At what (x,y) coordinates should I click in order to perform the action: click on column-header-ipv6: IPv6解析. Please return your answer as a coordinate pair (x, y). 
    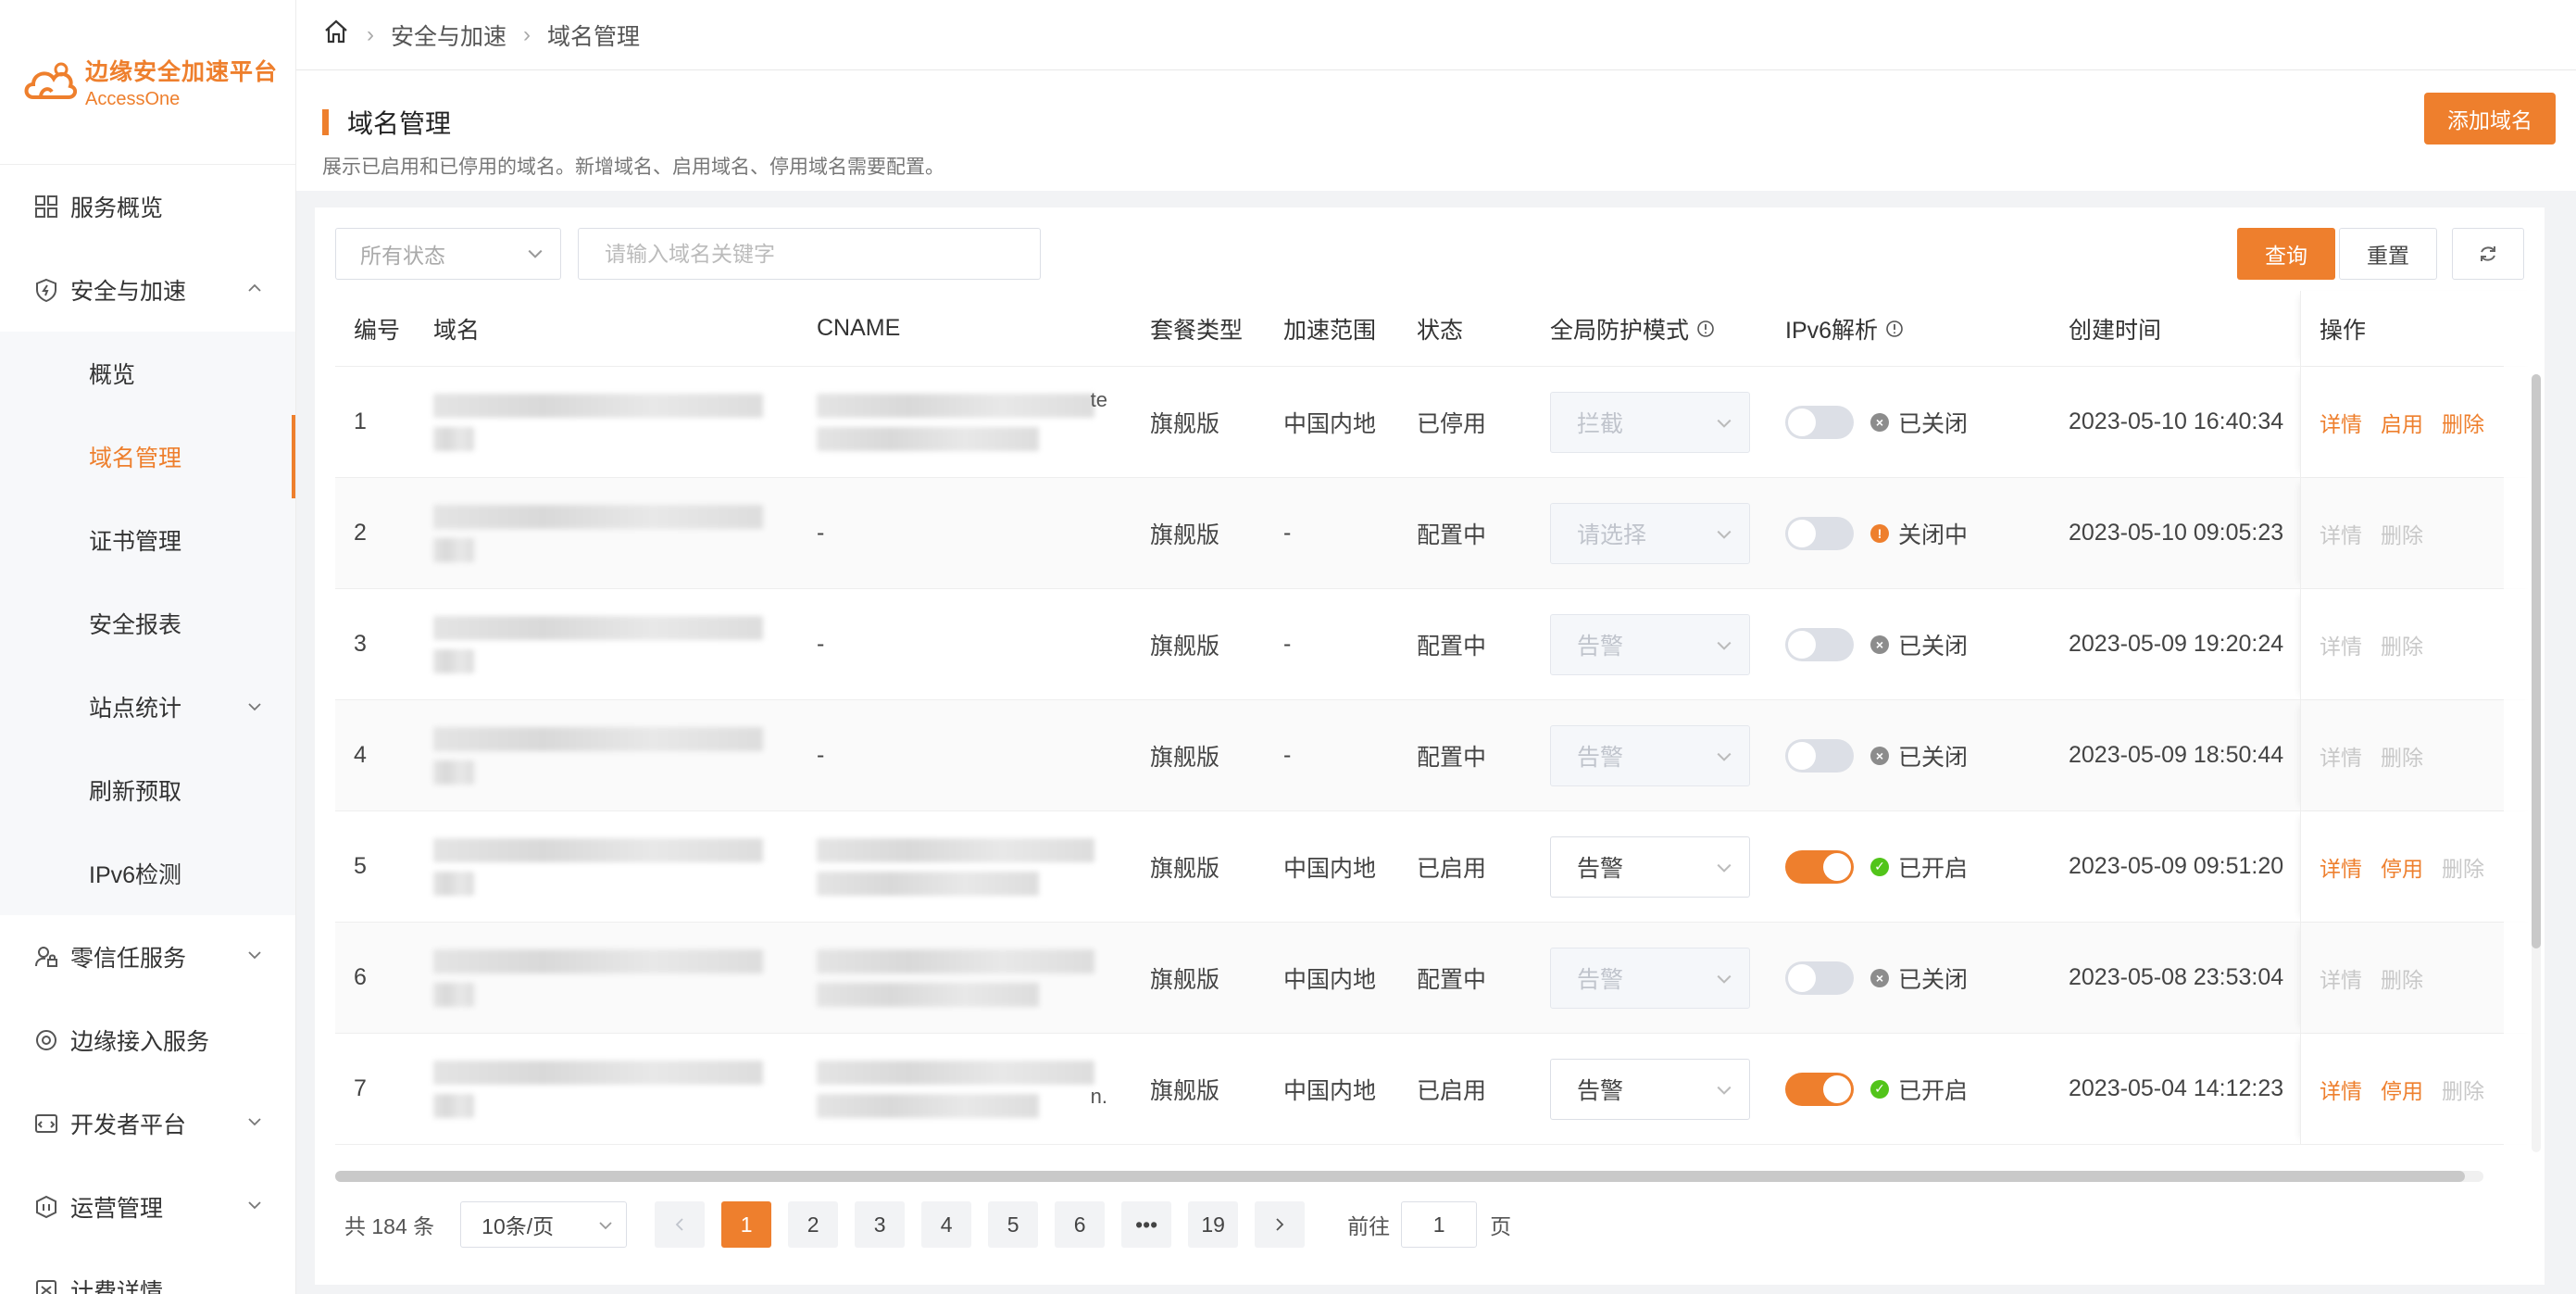
    Looking at the image, I should click on (1908, 328).